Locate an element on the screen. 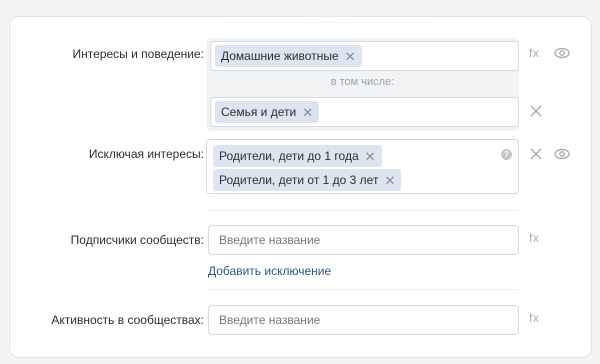 This screenshot has width=600, height=364. exclude-tag-1-to-3: Родители, дети от 1 до 3 лет ✕ is located at coordinates (307, 180).